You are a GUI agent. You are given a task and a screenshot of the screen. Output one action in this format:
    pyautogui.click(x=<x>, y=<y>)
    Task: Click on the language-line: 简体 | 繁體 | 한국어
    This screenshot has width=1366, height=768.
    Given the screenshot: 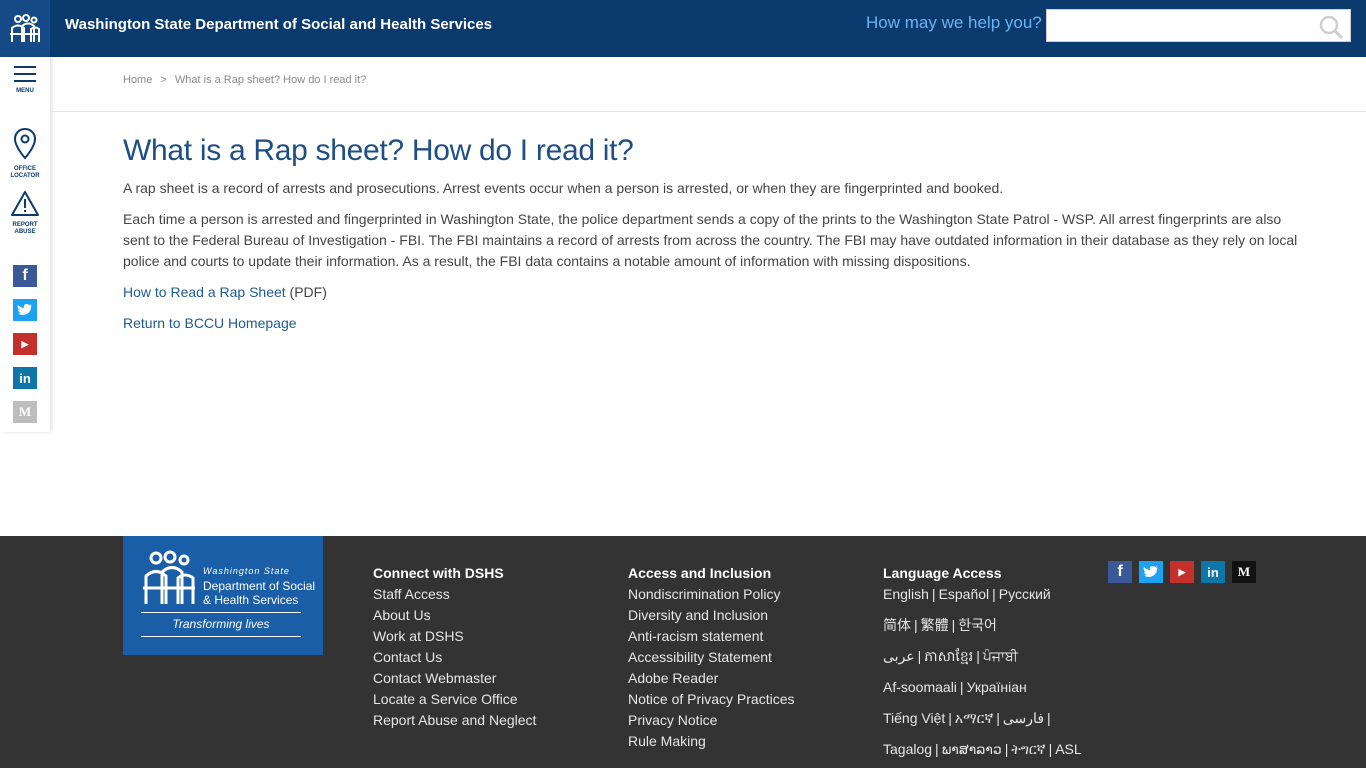 What is the action you would take?
    pyautogui.click(x=982, y=625)
    